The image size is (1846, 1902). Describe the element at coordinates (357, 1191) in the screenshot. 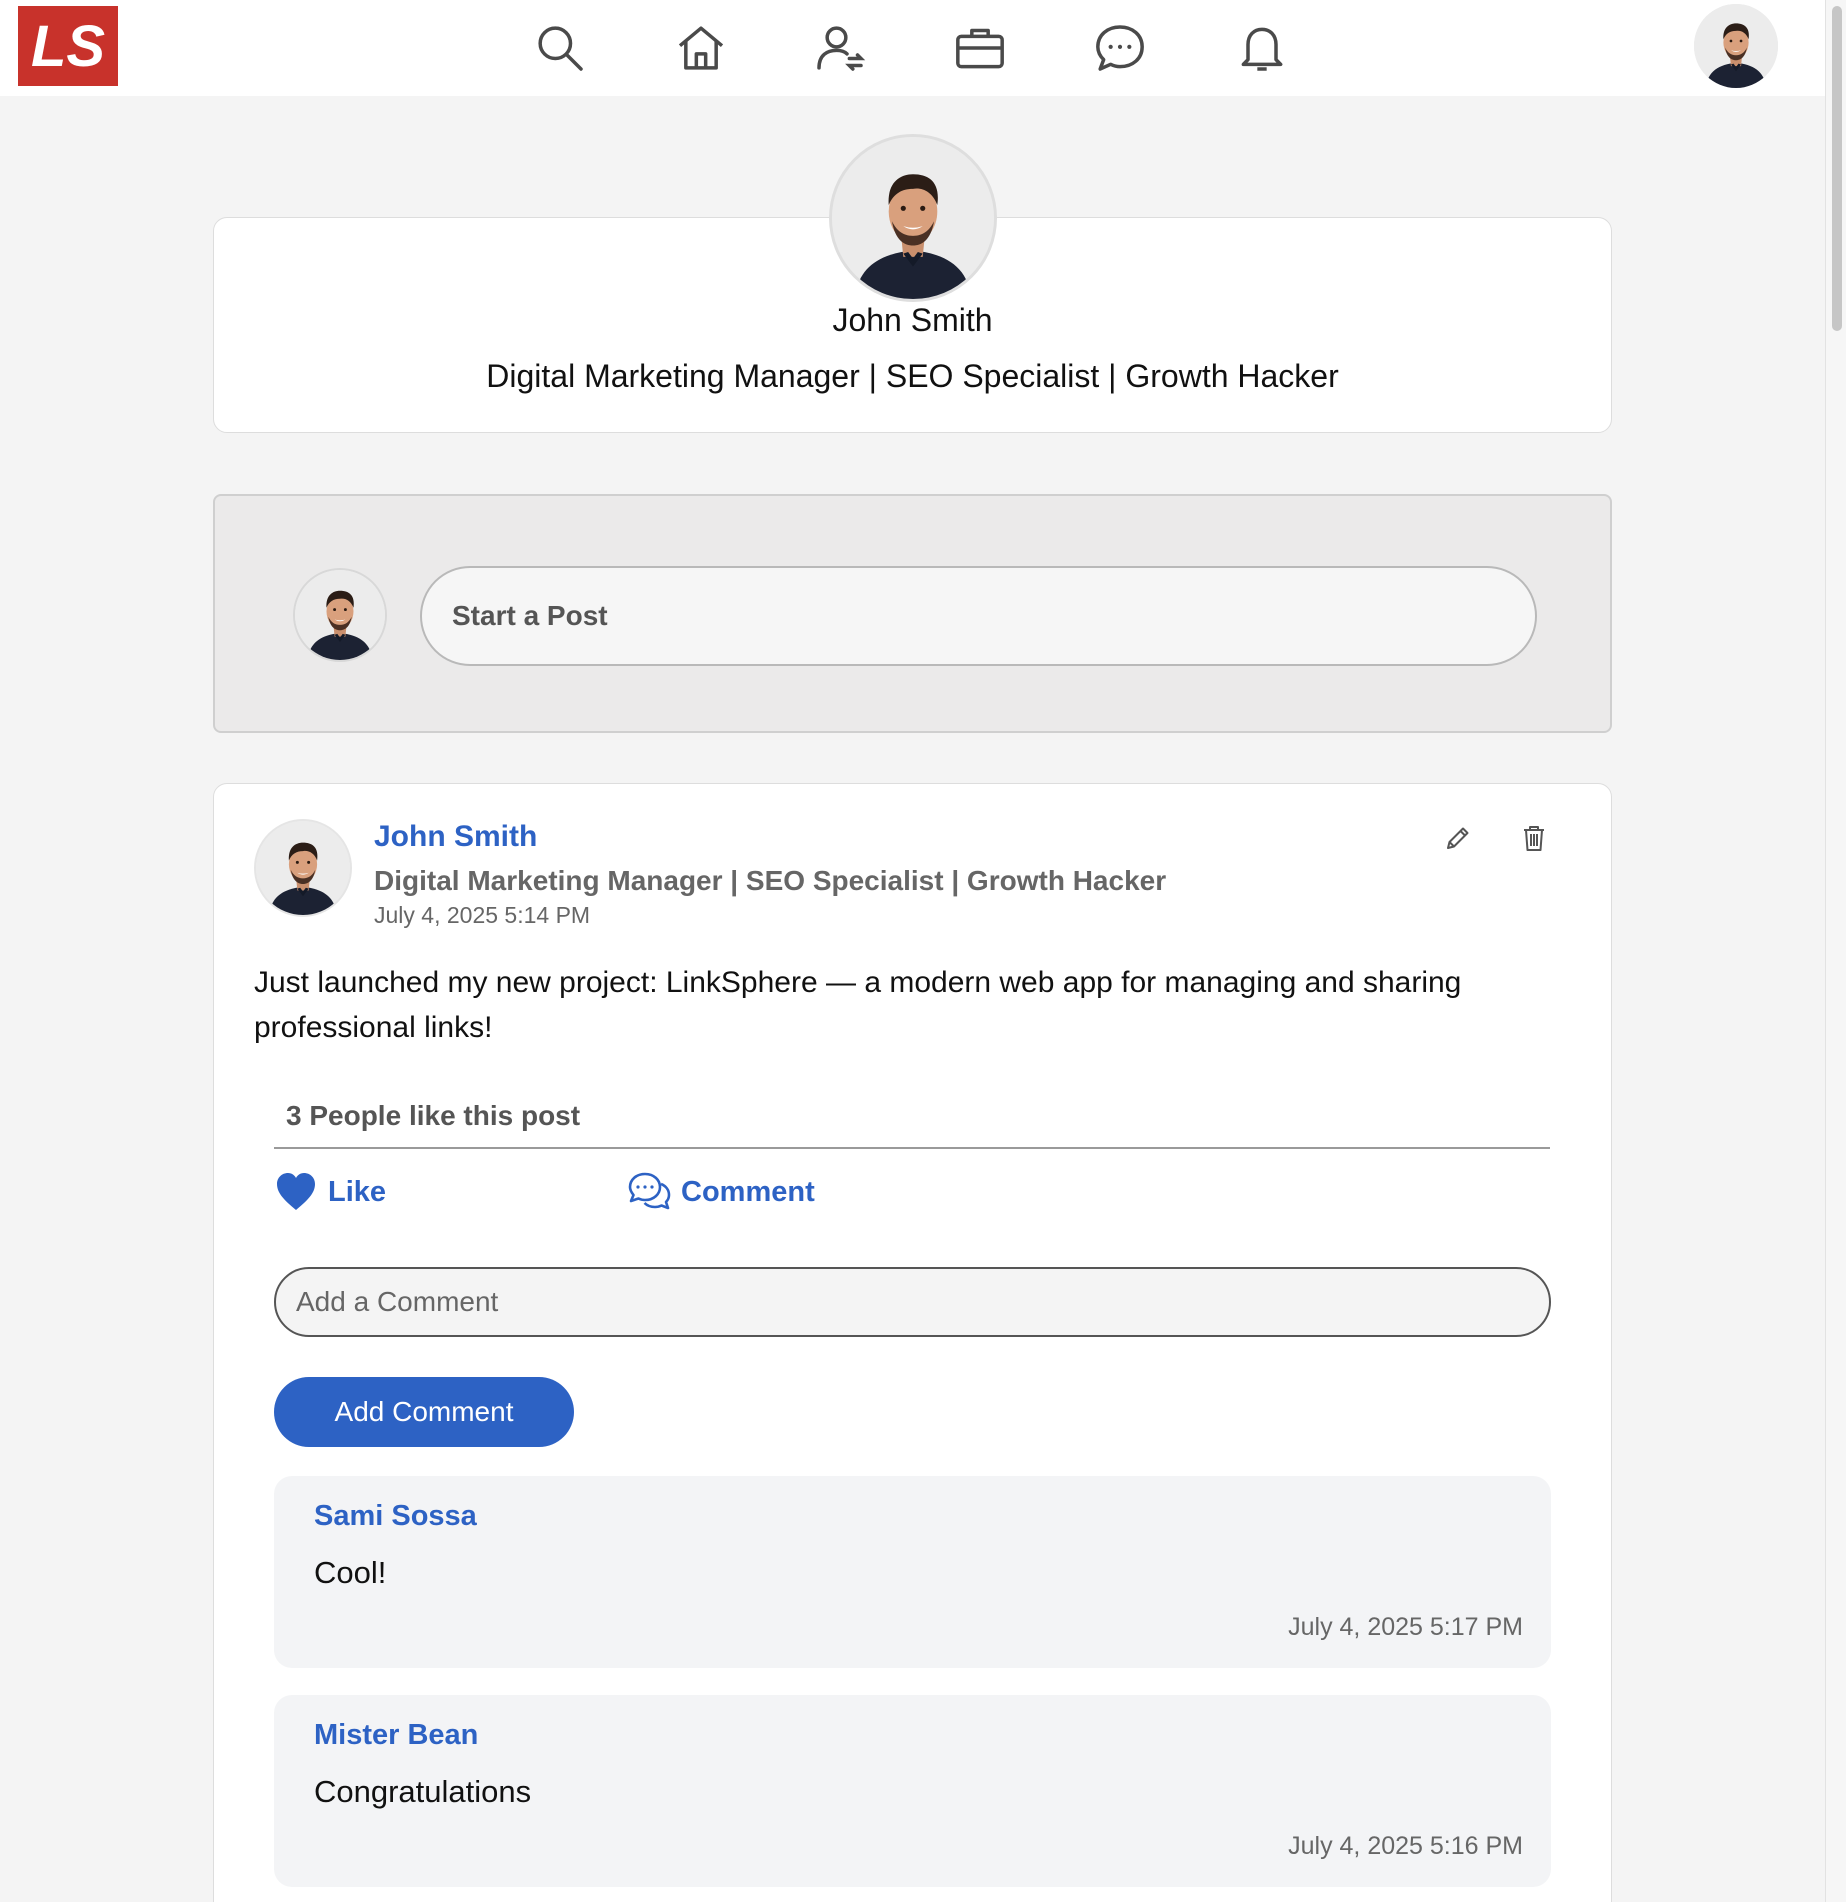

I see `like-label: Like` at that location.